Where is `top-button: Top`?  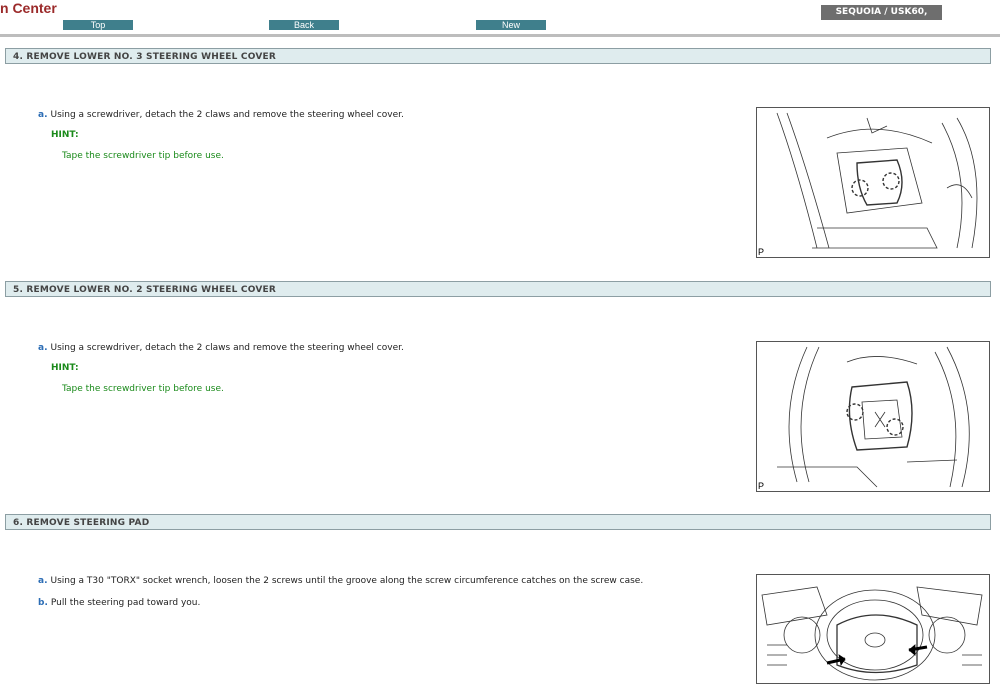
top-button: Top is located at coordinates (98, 25).